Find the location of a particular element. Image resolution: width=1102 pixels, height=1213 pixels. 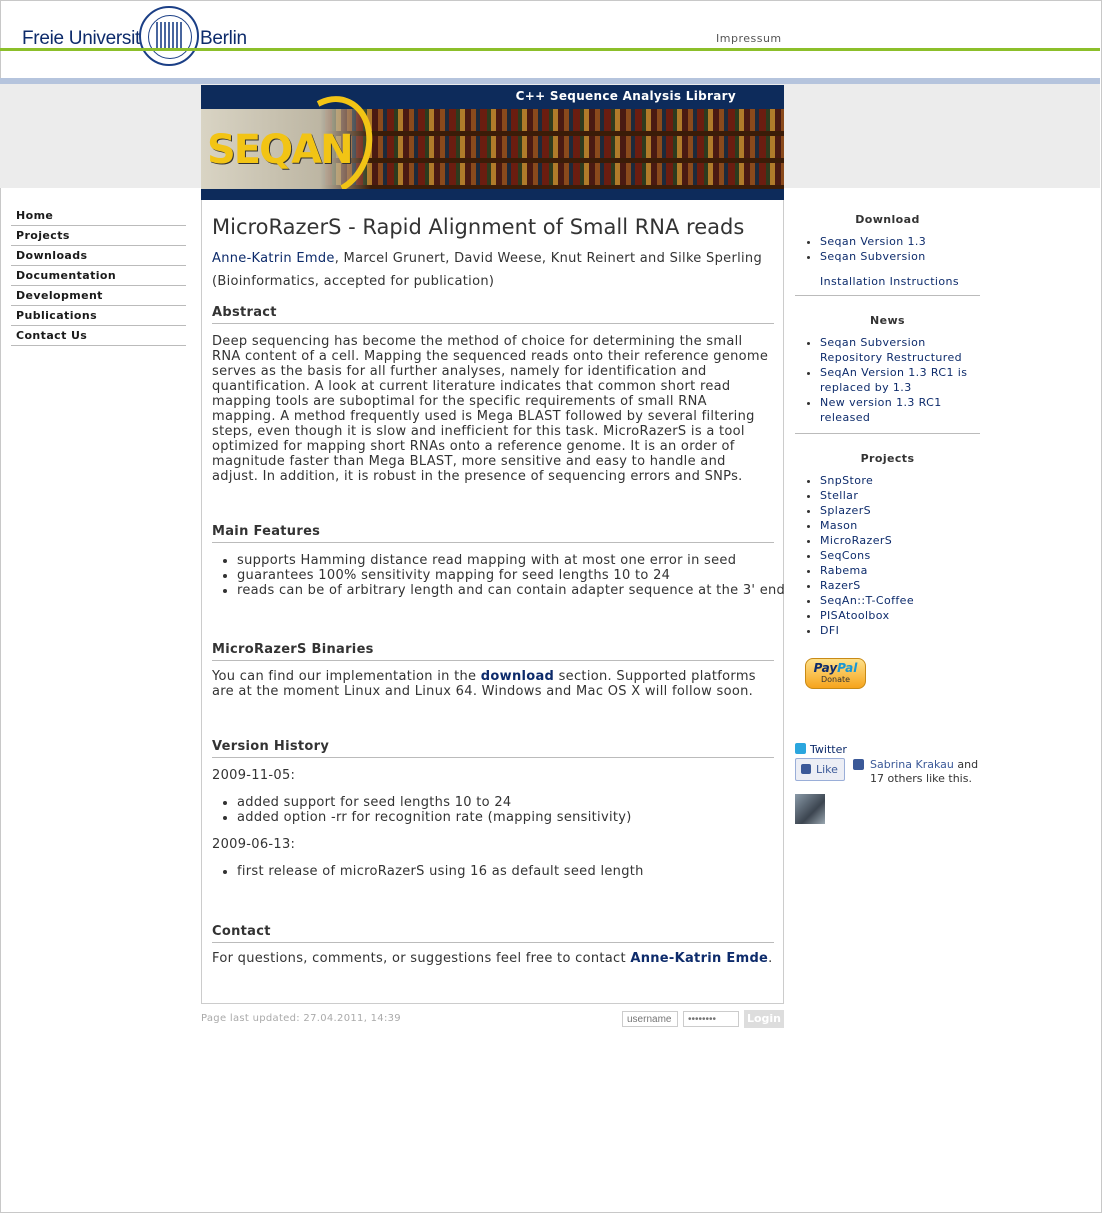

nav-item-projects: Projects is located at coordinates (98, 236).